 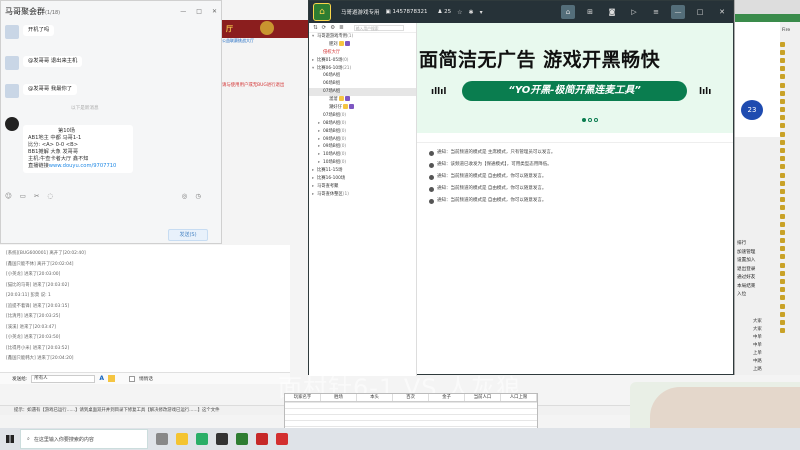 I want to click on column-header: 金子, so click(x=447, y=397).